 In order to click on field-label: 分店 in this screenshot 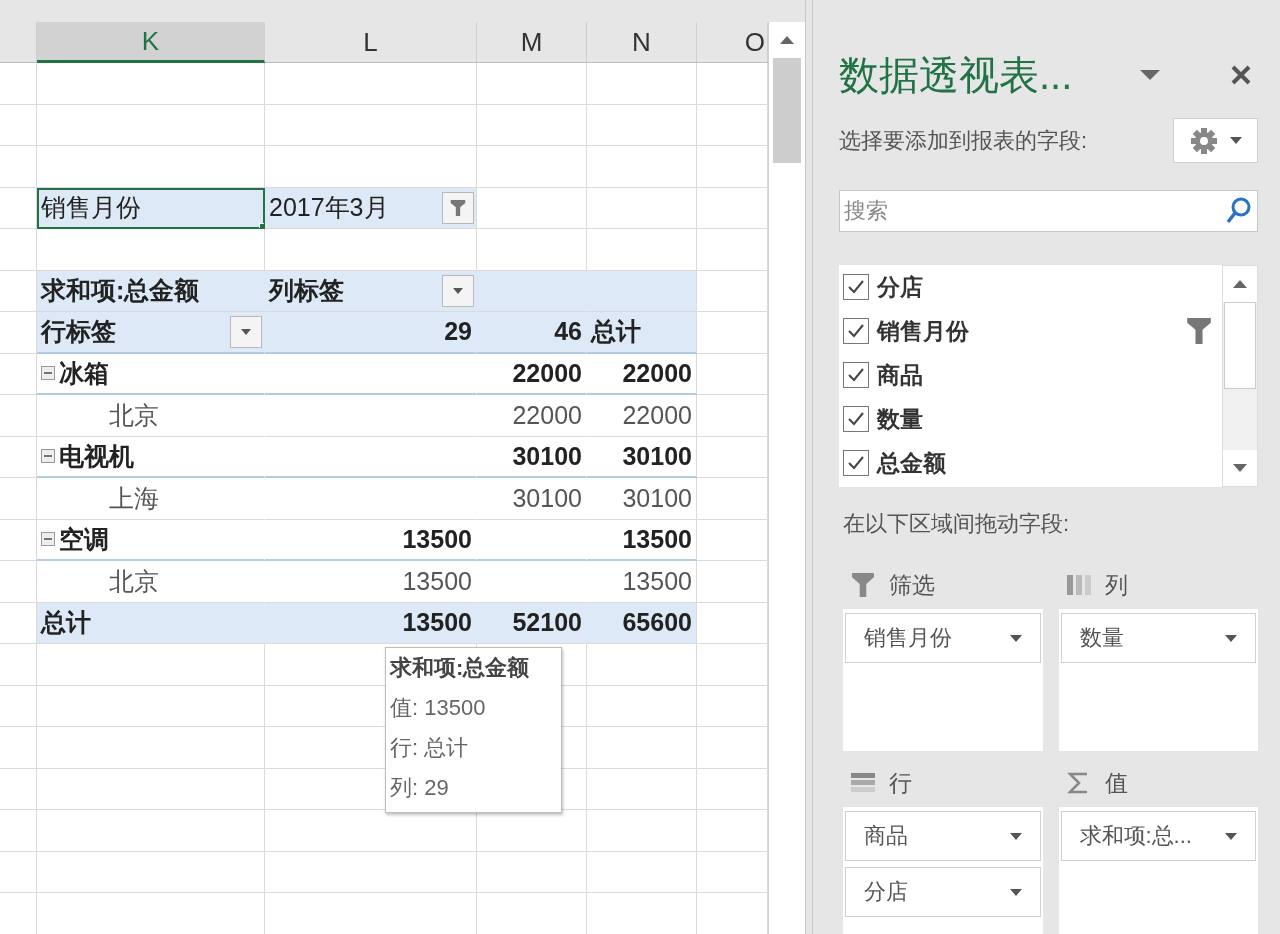, I will do `click(1049, 287)`.